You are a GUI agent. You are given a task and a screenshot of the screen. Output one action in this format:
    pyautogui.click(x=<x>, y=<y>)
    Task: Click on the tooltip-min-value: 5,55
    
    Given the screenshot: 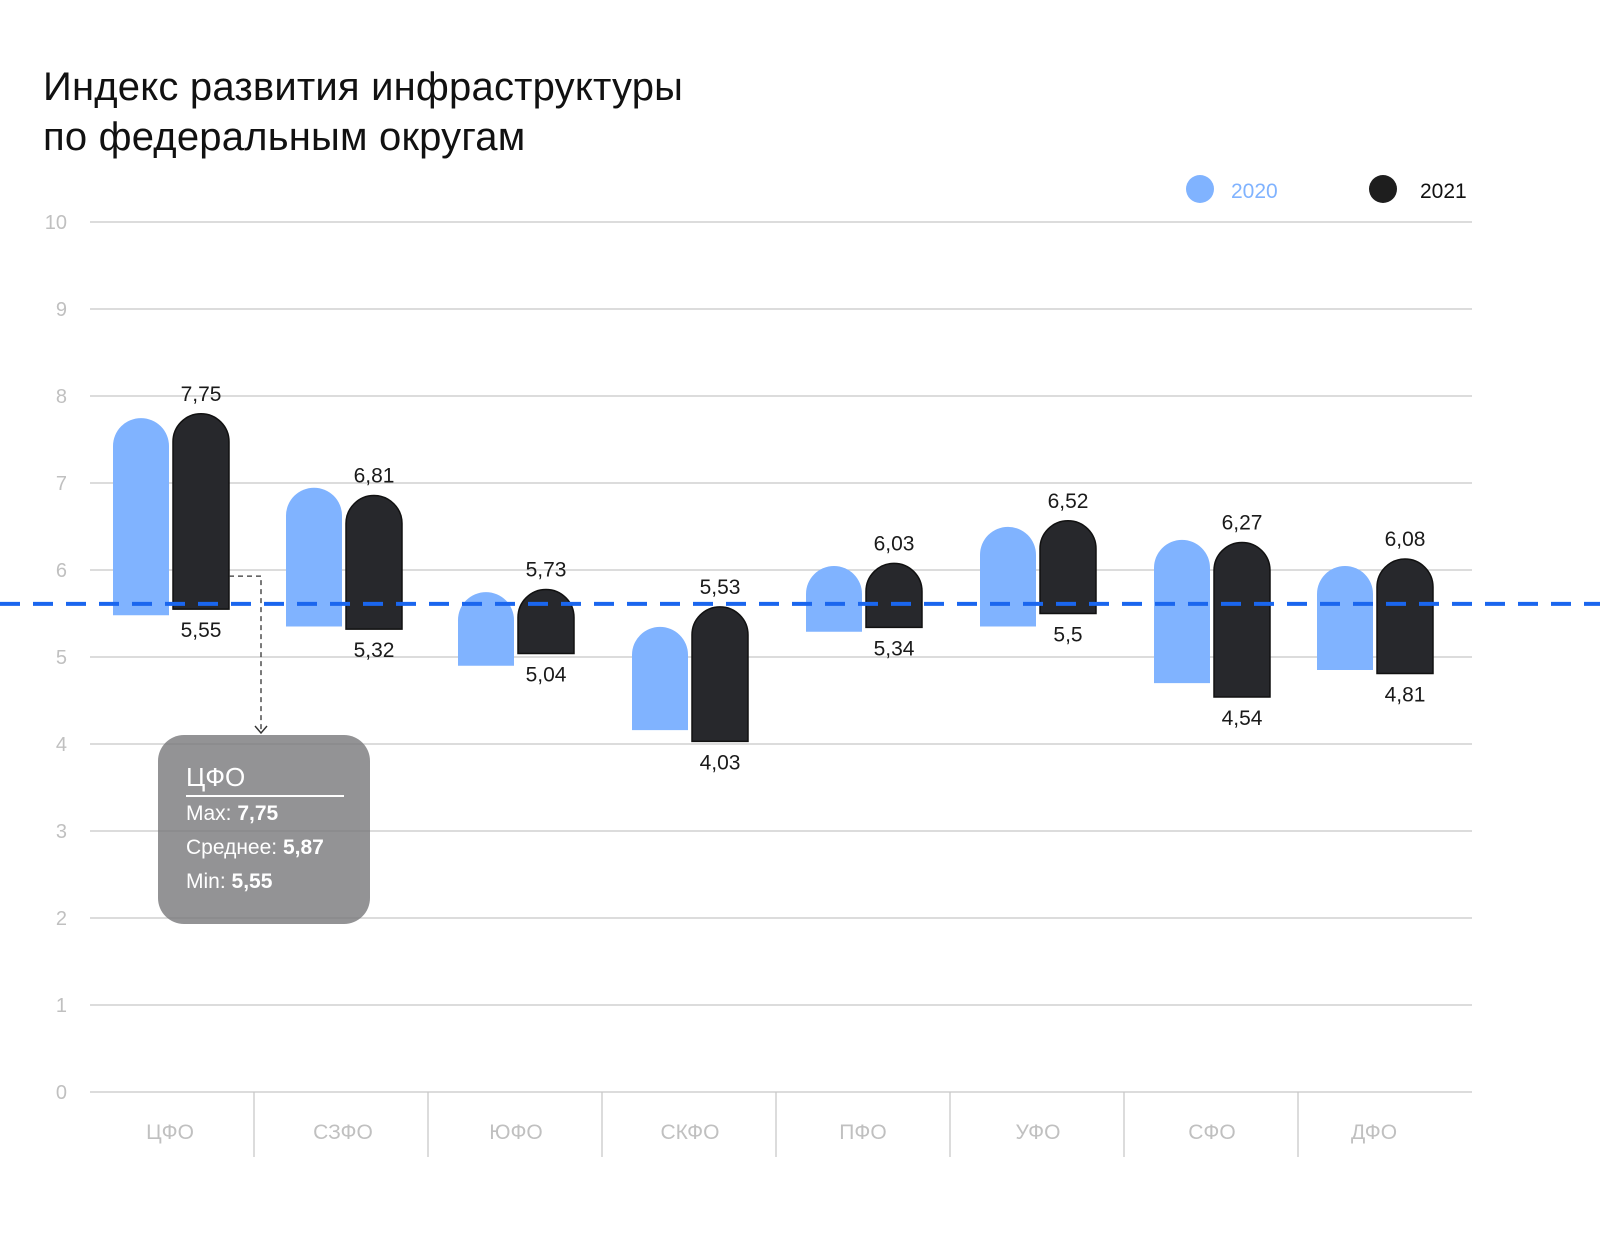 What is the action you would take?
    pyautogui.click(x=252, y=881)
    